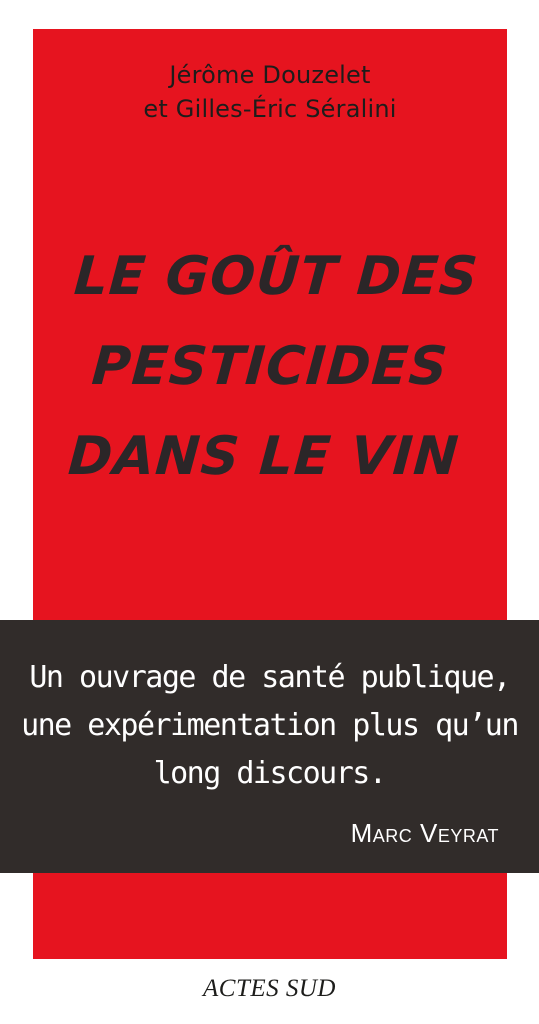 The width and height of the screenshot is (539, 1024). I want to click on quote-author: Marc Veyrat, so click(424, 833).